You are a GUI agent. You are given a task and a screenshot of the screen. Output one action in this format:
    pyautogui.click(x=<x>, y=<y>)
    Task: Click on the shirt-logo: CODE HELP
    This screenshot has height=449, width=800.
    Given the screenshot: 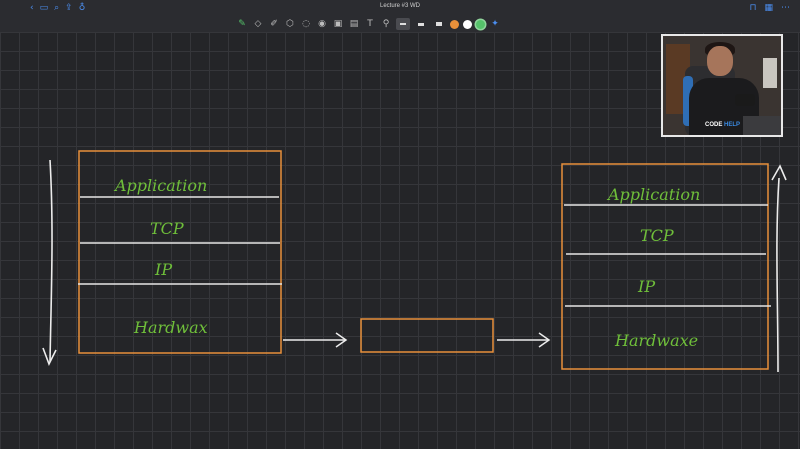 What is the action you would take?
    pyautogui.click(x=722, y=125)
    